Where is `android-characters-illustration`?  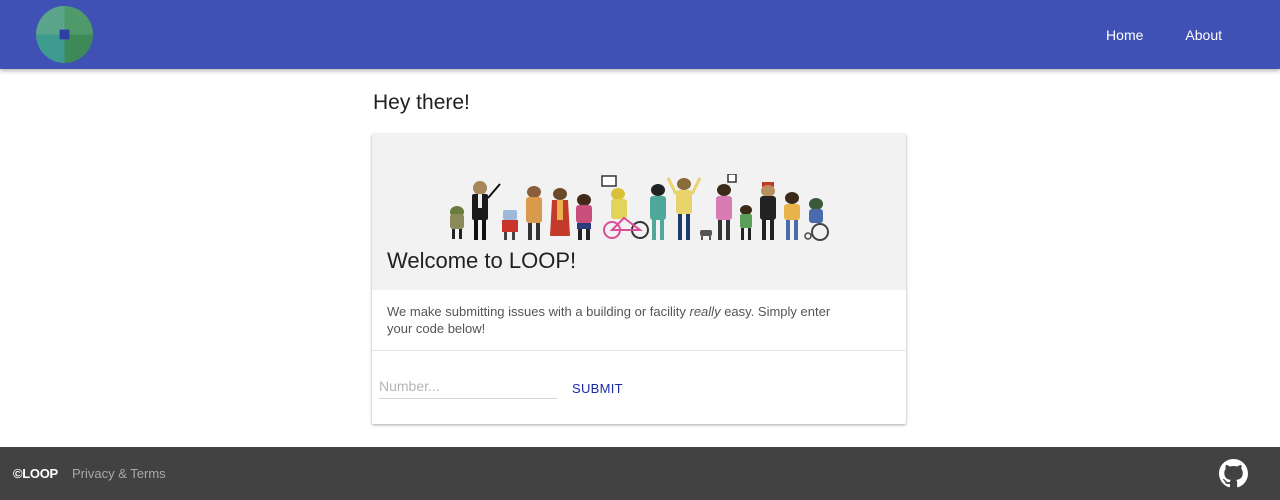 android-characters-illustration is located at coordinates (639, 207).